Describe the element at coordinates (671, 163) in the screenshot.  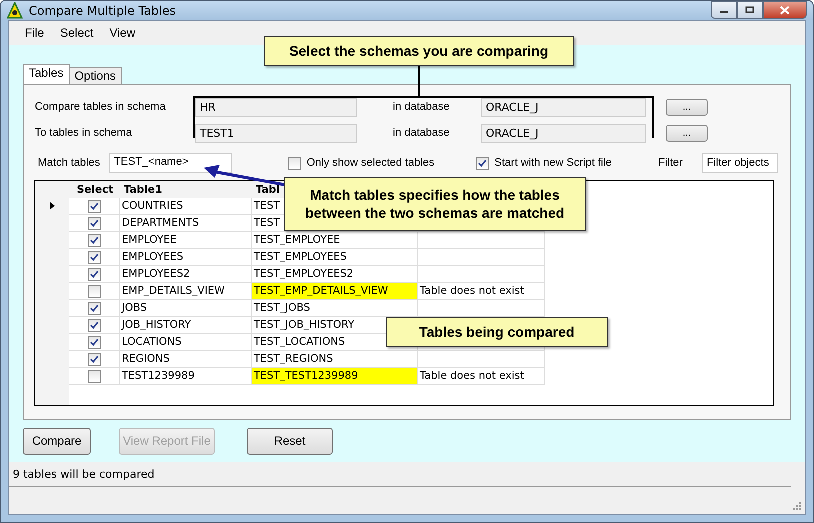
I see `field-label: Filter` at that location.